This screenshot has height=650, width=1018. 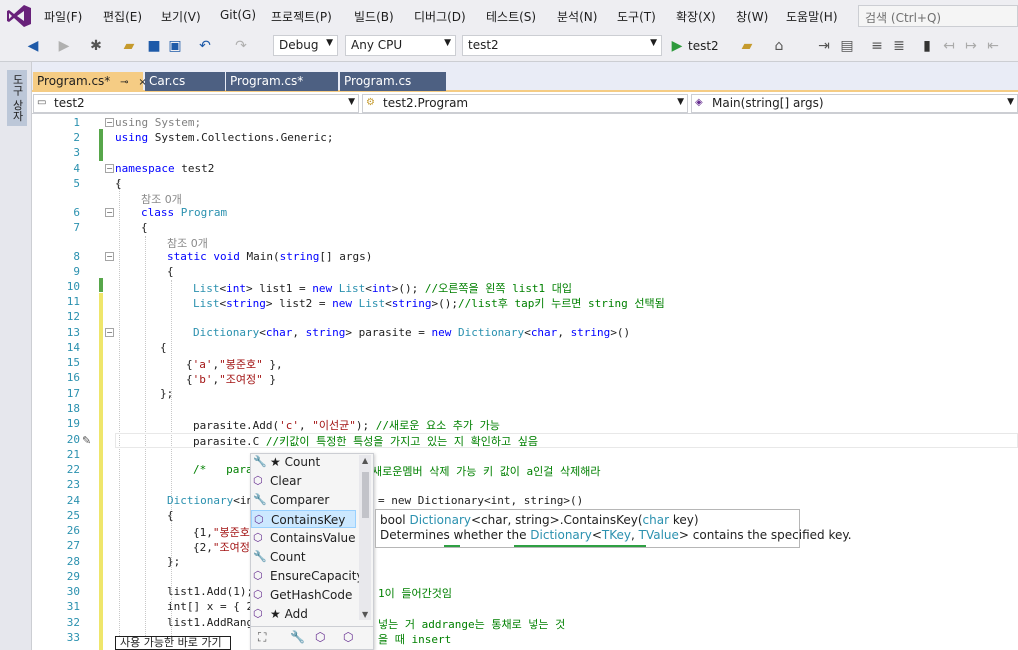 What do you see at coordinates (511, 16) in the screenshot?
I see `menu-test: 테스트(S)` at bounding box center [511, 16].